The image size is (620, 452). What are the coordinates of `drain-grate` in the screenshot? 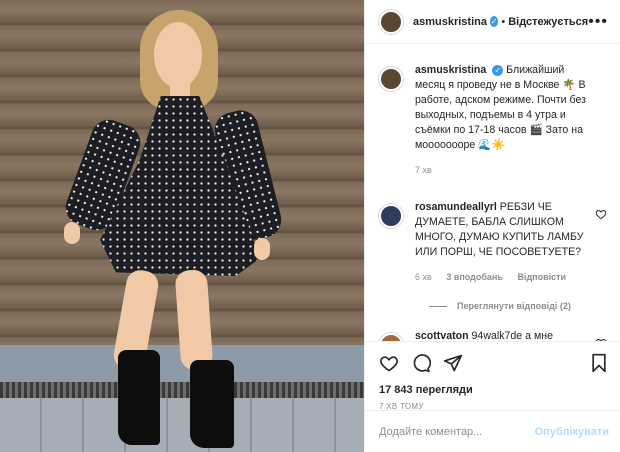 It's located at (182, 390).